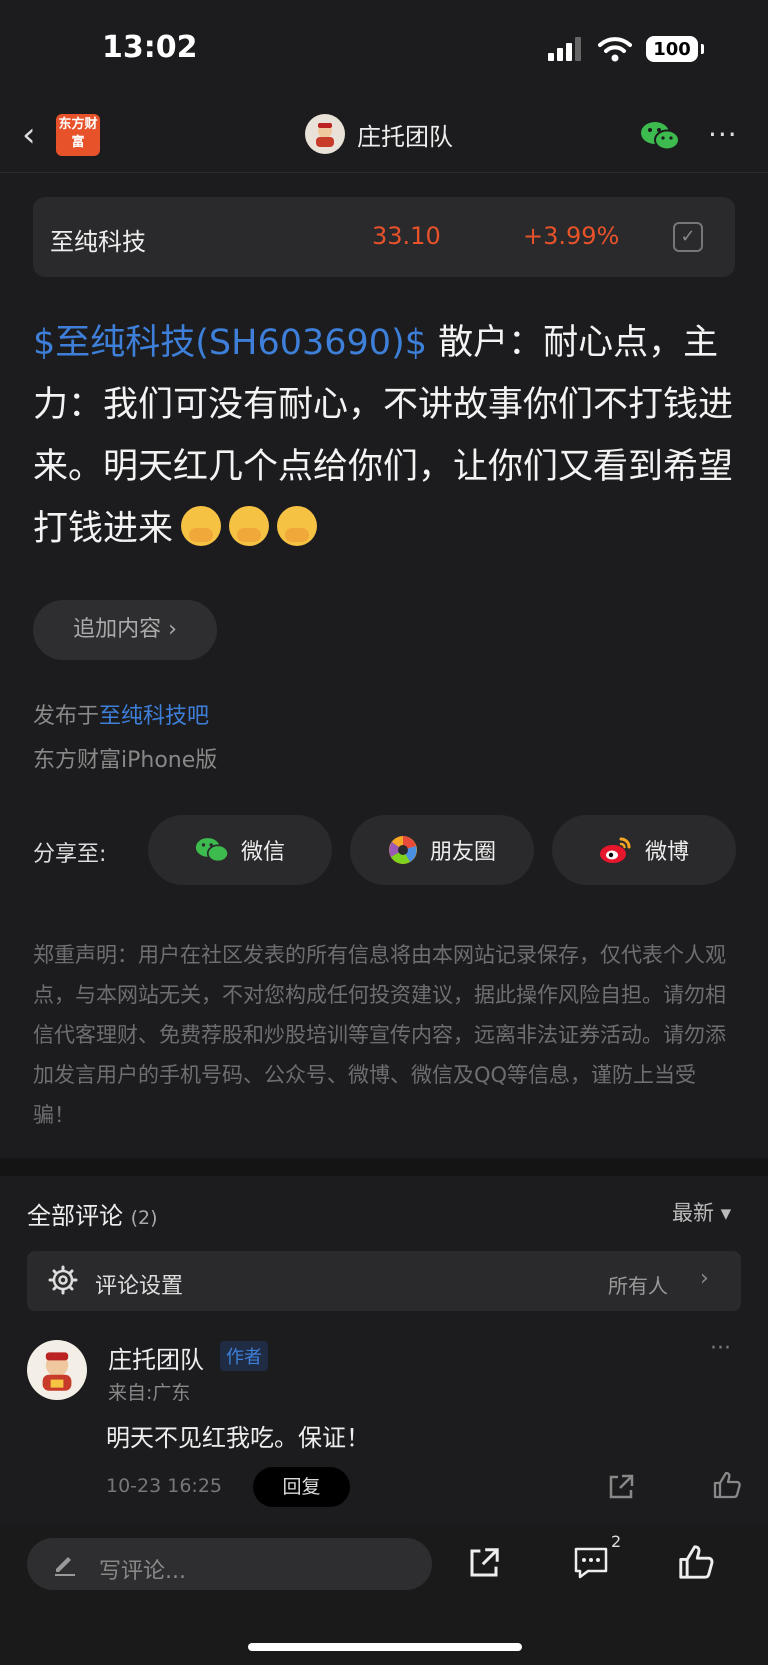 The width and height of the screenshot is (768, 1665). I want to click on comment-more-button: ···, so click(720, 1348).